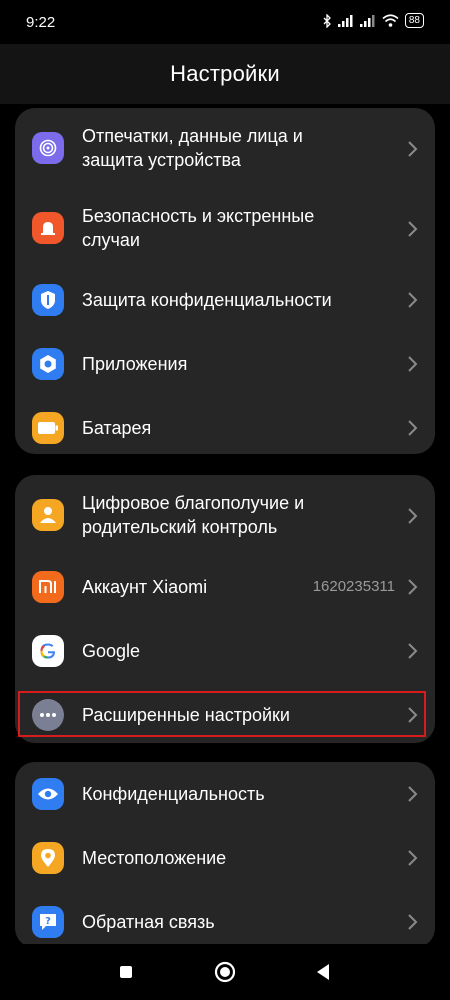 This screenshot has width=450, height=1000. I want to click on settings-item-label: Обратная связь, so click(148, 922).